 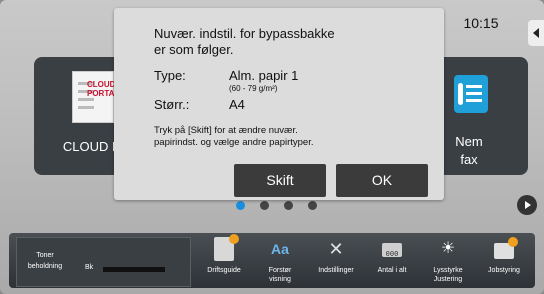 I want to click on collapse-arrow-icon, so click(x=536, y=33).